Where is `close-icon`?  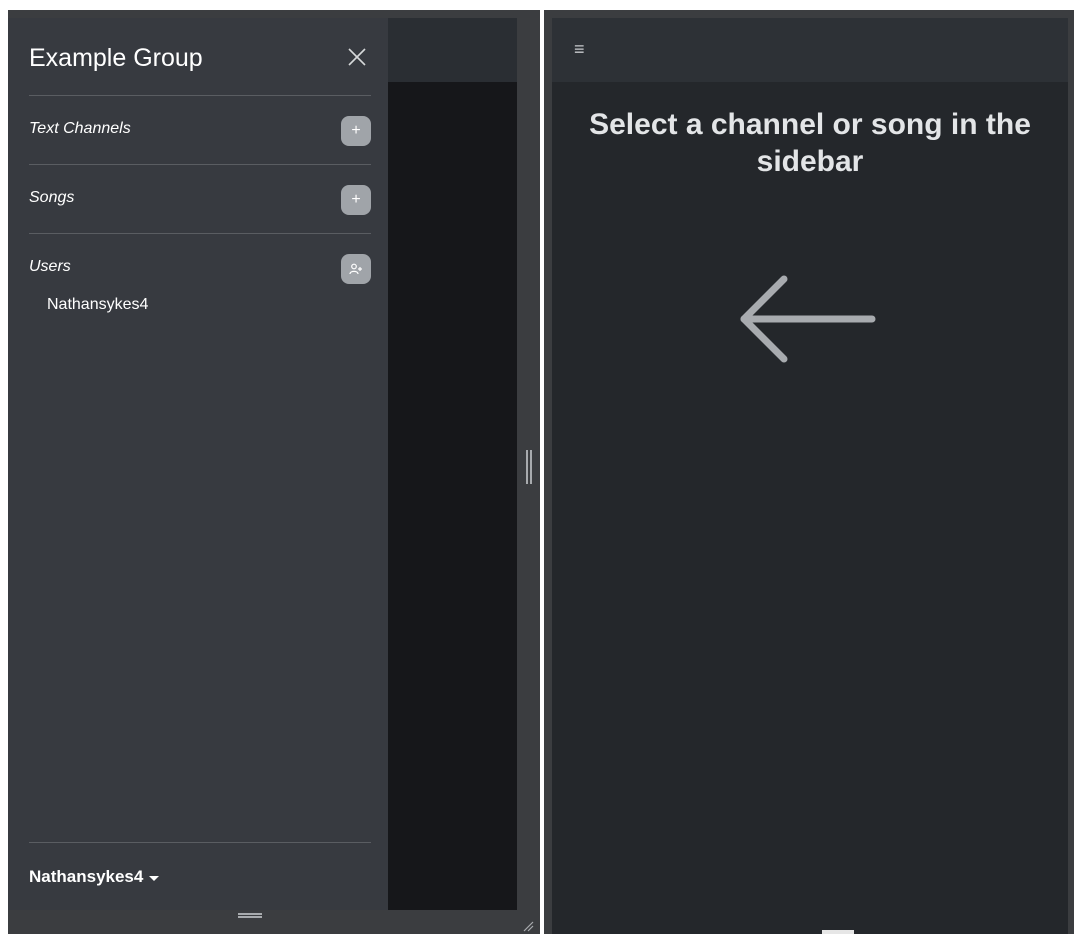 close-icon is located at coordinates (357, 57).